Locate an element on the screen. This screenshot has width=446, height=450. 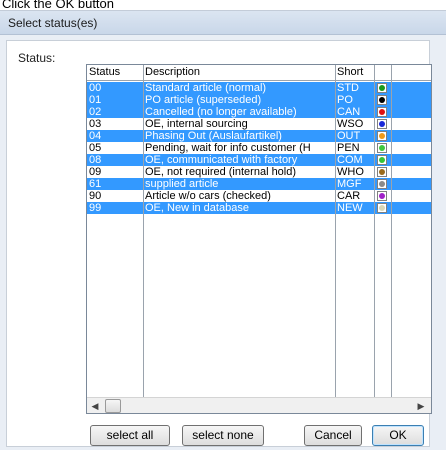
status-code-cell: 99 is located at coordinates (95, 208).